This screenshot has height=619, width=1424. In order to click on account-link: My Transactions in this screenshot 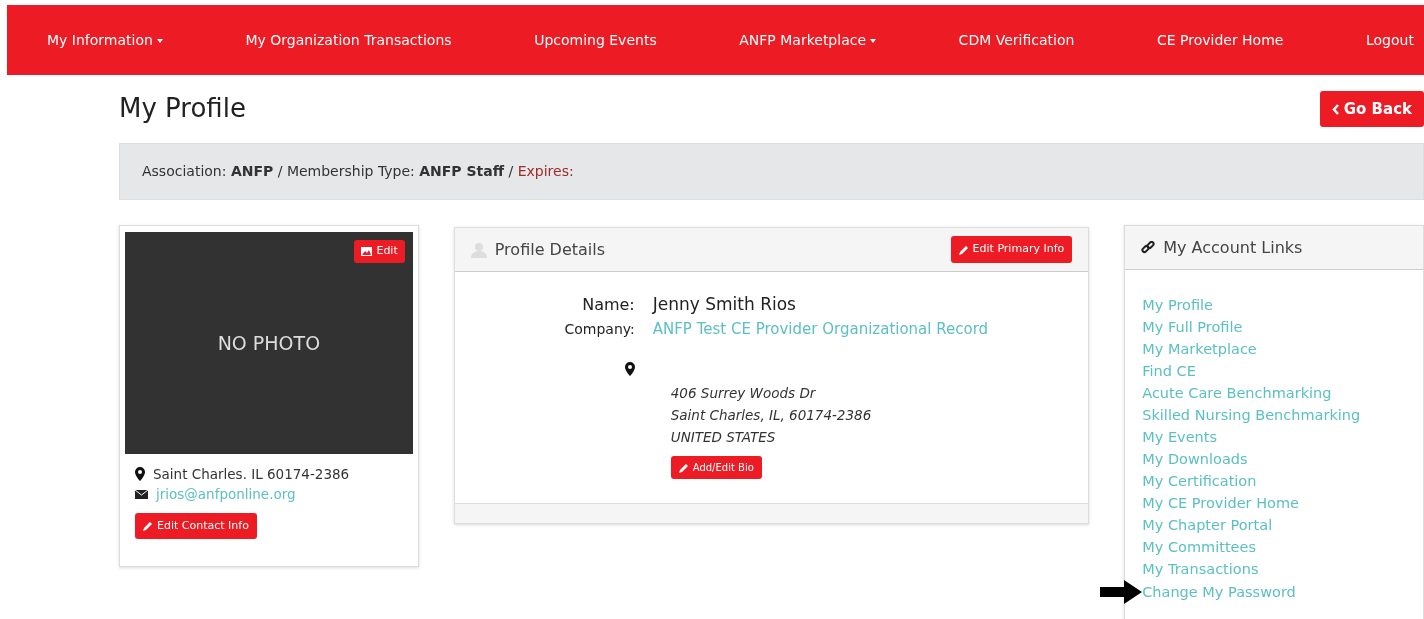, I will do `click(1274, 569)`.